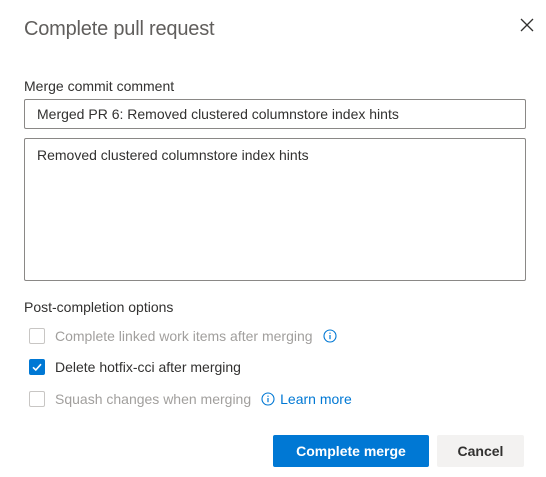  I want to click on close-button, so click(527, 25).